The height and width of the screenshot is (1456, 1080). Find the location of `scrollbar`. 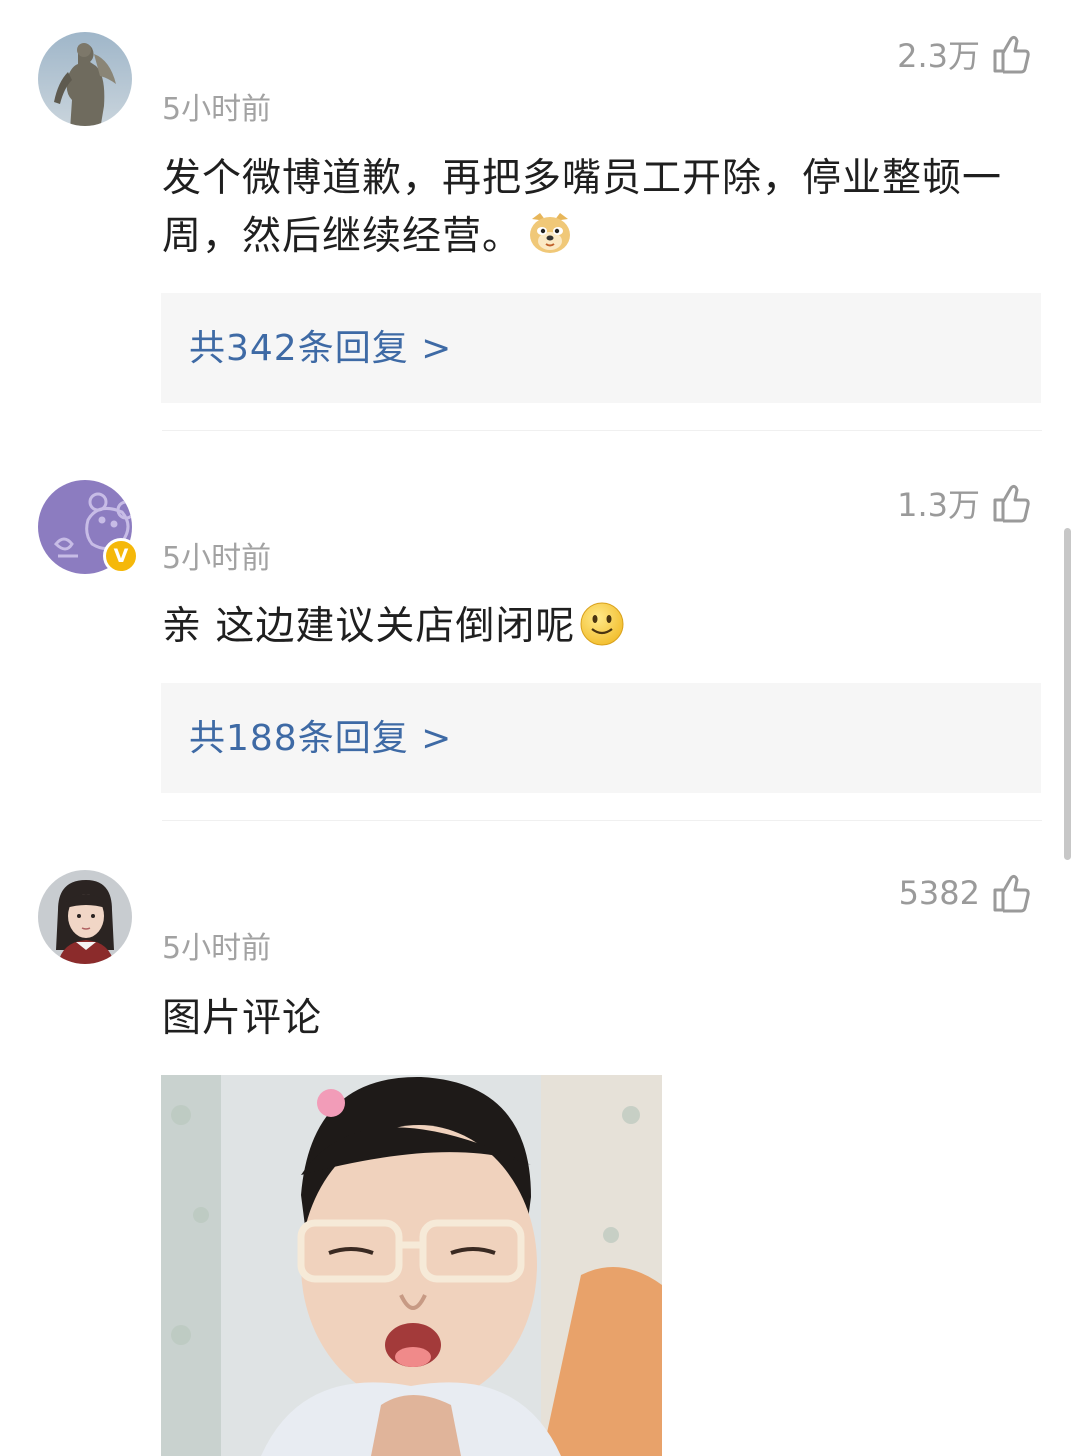

scrollbar is located at coordinates (1067, 694).